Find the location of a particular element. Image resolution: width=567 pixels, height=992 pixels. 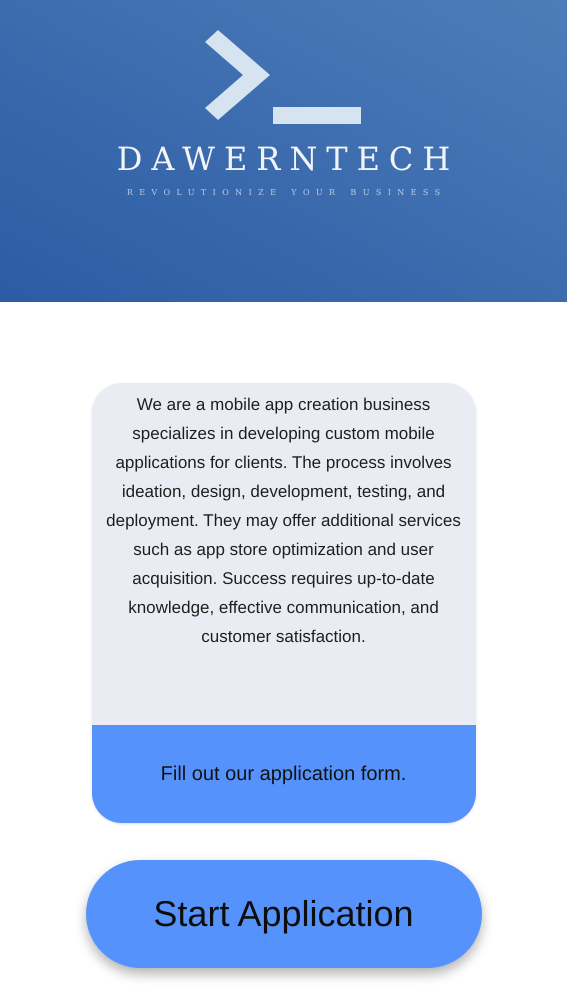

terminal-prompt-icon is located at coordinates (282, 77).